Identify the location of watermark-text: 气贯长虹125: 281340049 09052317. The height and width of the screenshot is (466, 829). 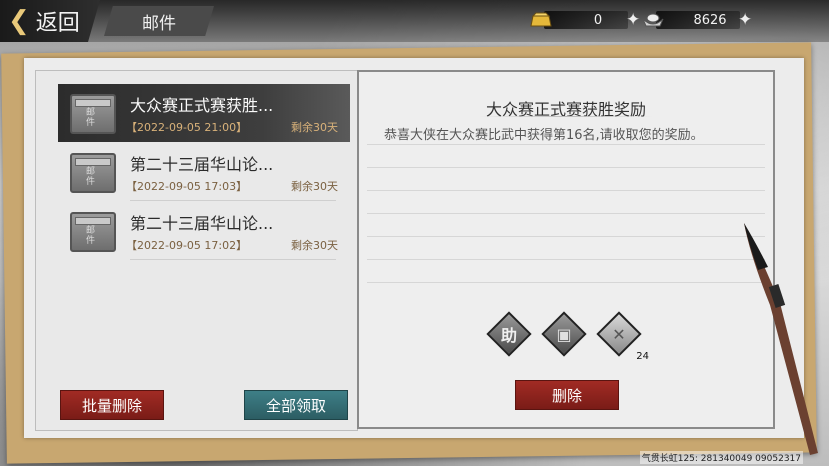
(721, 457).